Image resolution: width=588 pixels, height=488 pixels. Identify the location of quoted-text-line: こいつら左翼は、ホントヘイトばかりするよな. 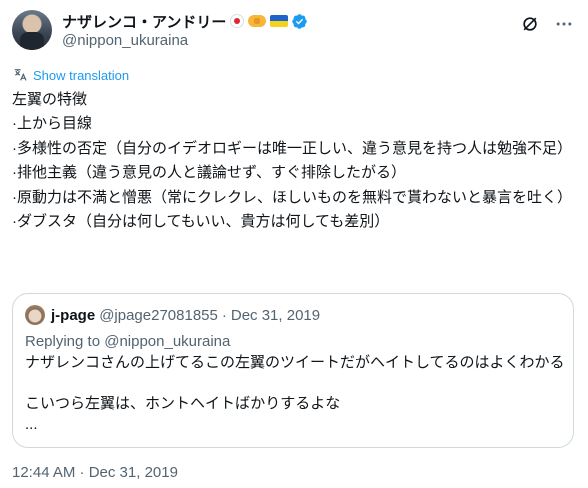
(183, 403).